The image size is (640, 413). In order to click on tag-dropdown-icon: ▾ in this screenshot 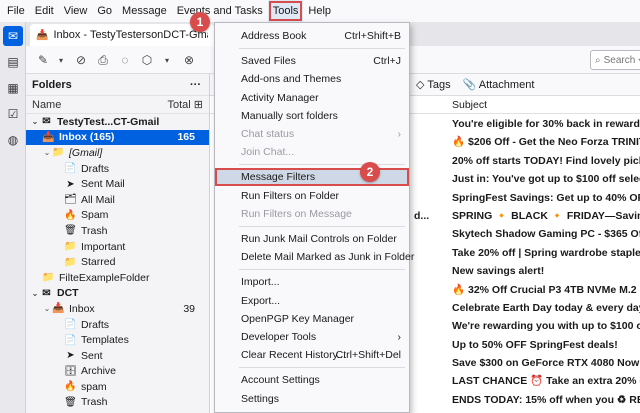, I will do `click(167, 60)`.